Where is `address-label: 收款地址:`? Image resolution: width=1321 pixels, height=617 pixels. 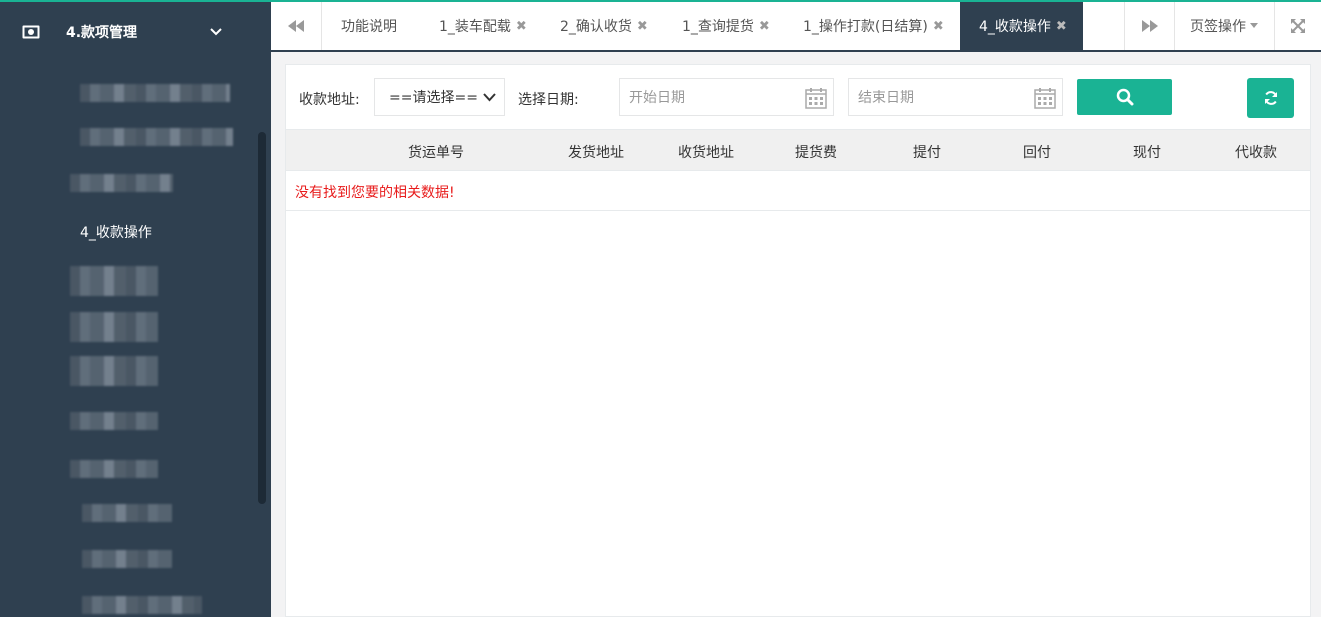
address-label: 收款地址: is located at coordinates (329, 100).